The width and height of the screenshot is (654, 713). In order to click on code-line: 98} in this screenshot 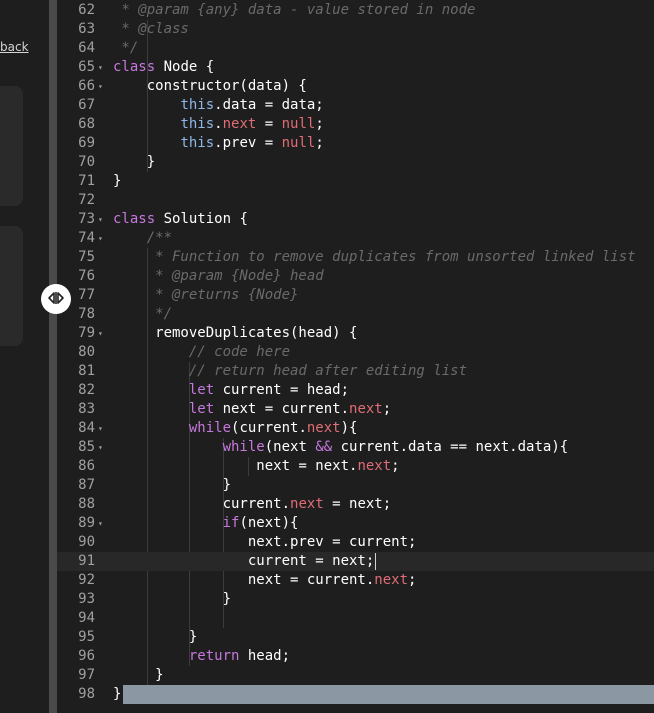, I will do `click(355, 694)`.